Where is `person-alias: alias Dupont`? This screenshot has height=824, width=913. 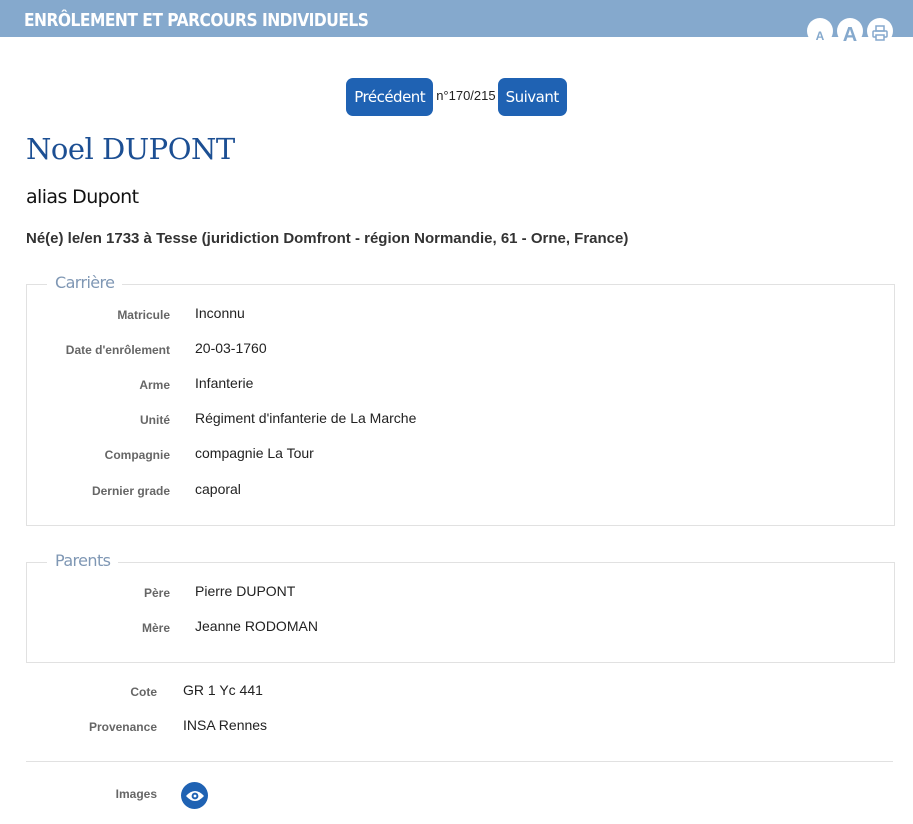 person-alias: alias Dupont is located at coordinates (82, 197).